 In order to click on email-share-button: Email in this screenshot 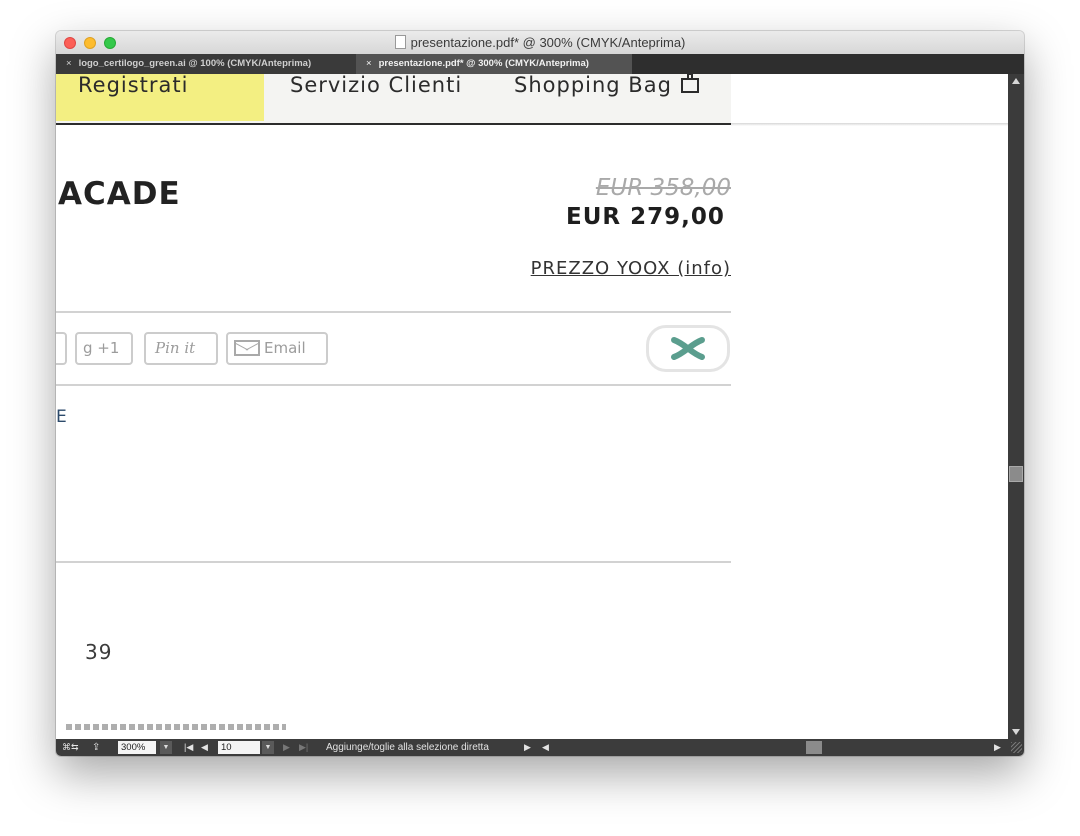, I will do `click(277, 348)`.